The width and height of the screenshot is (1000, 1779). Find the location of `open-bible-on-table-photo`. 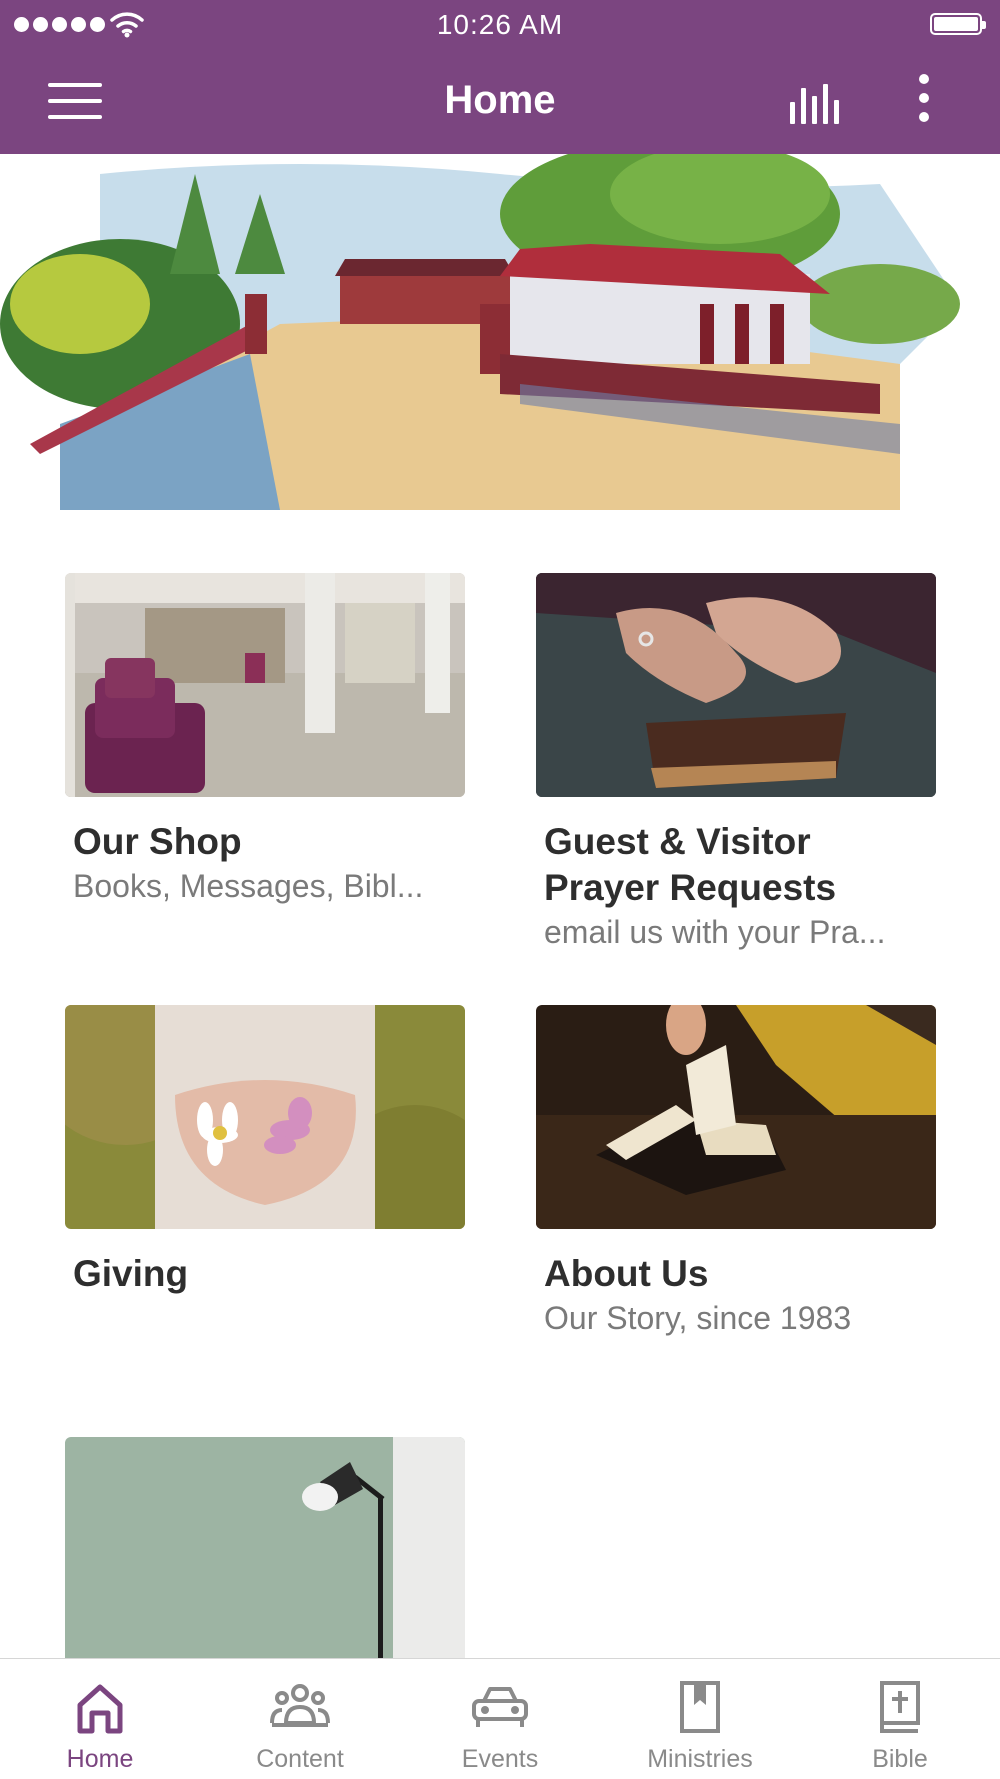

open-bible-on-table-photo is located at coordinates (736, 1117).